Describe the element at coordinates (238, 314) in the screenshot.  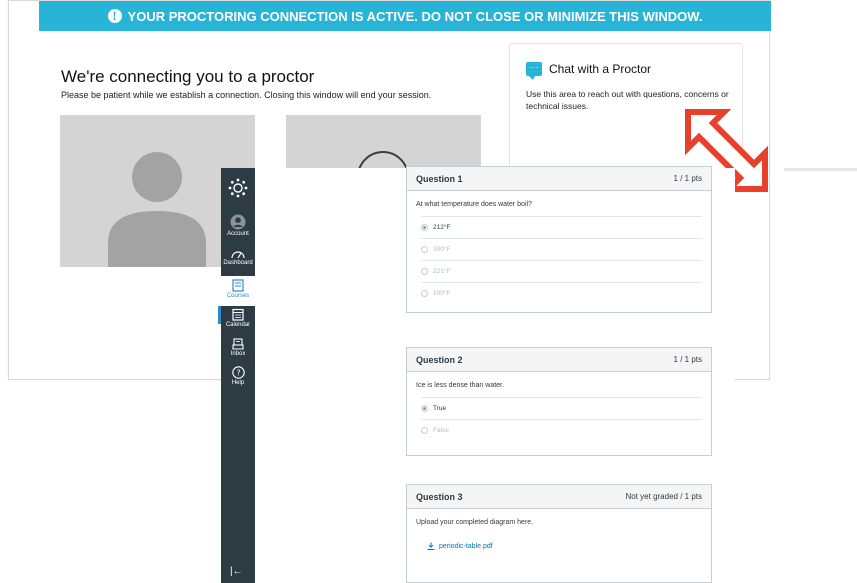
I see `calendar-icon` at that location.